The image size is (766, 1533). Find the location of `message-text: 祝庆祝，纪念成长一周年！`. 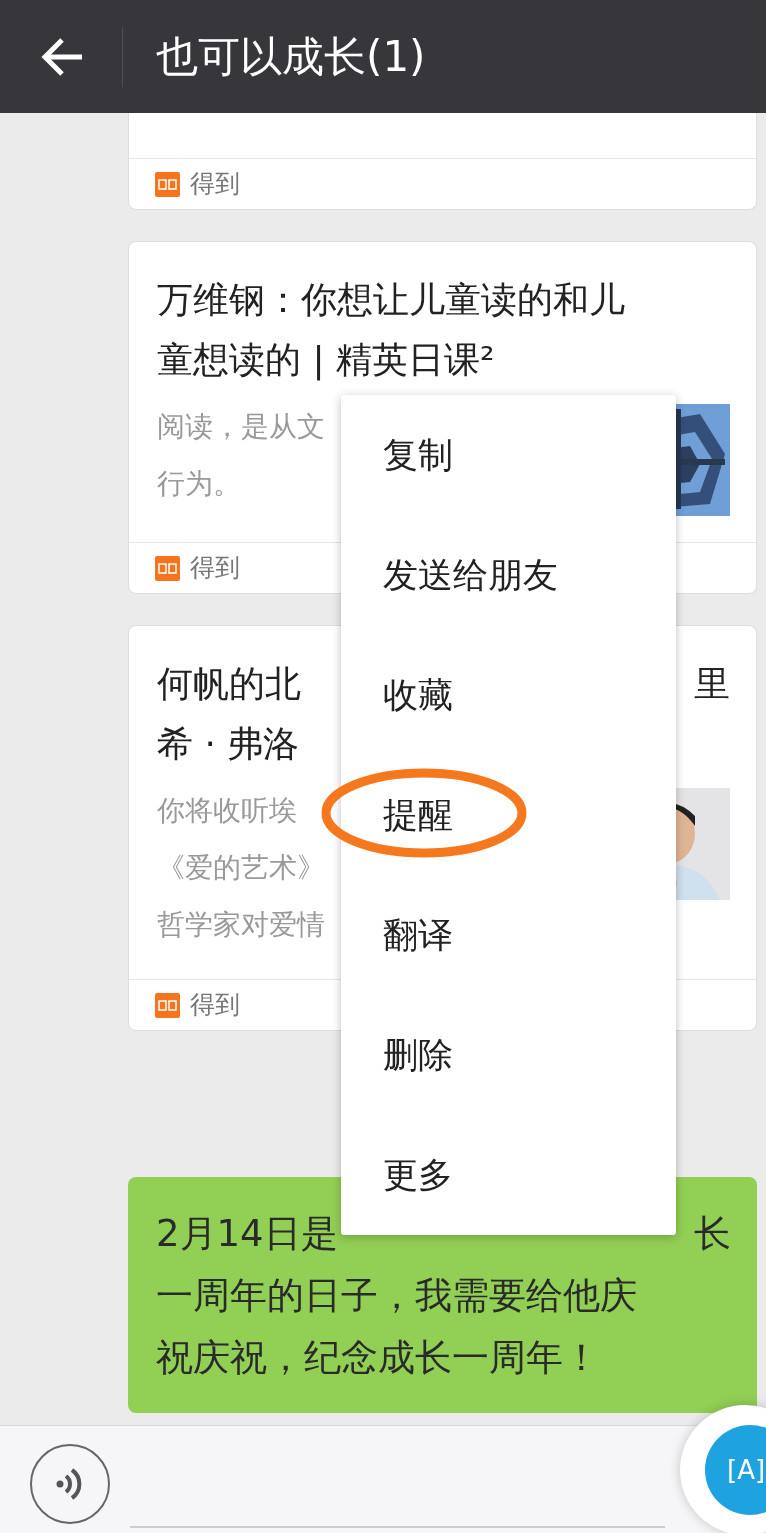

message-text: 祝庆祝，纪念成长一周年！ is located at coordinates (378, 1358).